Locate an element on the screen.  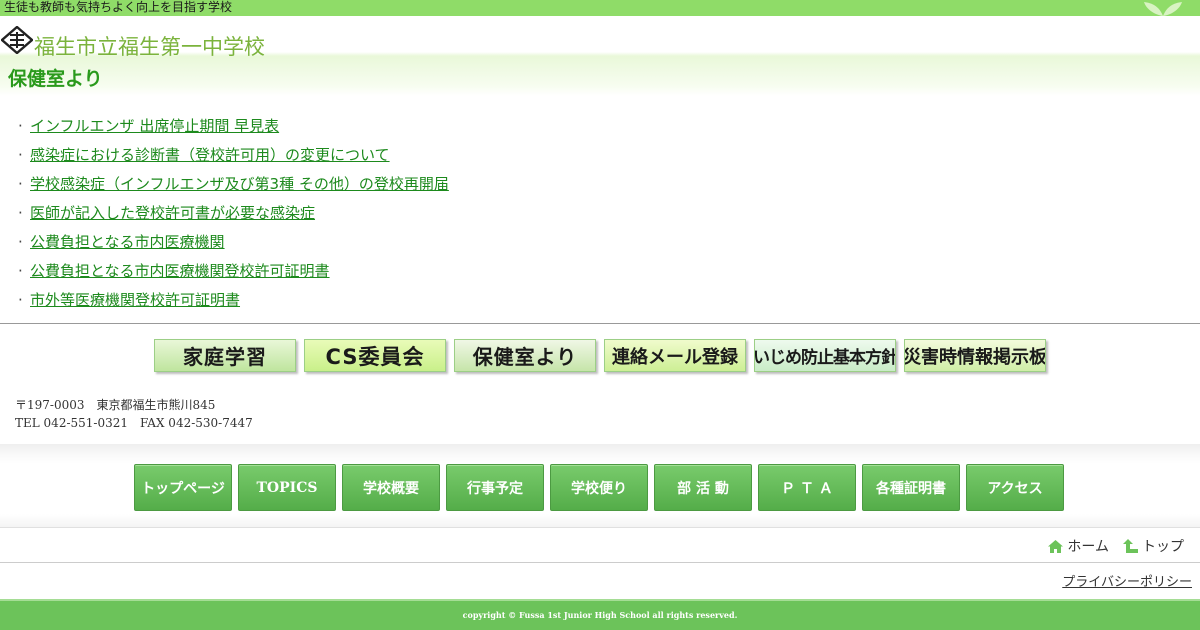
top-link: トップ is located at coordinates (1153, 546).